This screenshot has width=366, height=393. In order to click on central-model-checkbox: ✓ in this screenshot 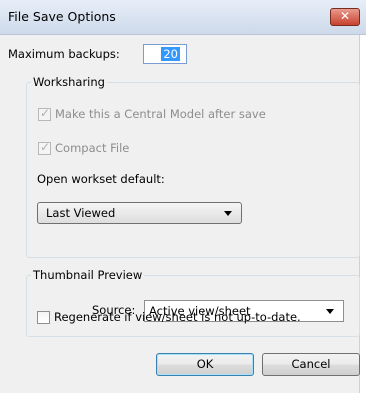, I will do `click(44, 113)`.